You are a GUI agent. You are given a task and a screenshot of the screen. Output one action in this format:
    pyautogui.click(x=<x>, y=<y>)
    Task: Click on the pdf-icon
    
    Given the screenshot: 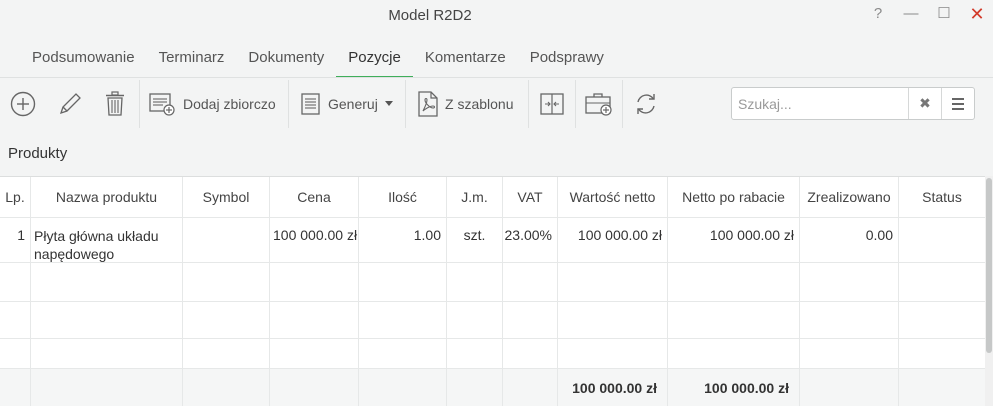 What is the action you would take?
    pyautogui.click(x=428, y=104)
    